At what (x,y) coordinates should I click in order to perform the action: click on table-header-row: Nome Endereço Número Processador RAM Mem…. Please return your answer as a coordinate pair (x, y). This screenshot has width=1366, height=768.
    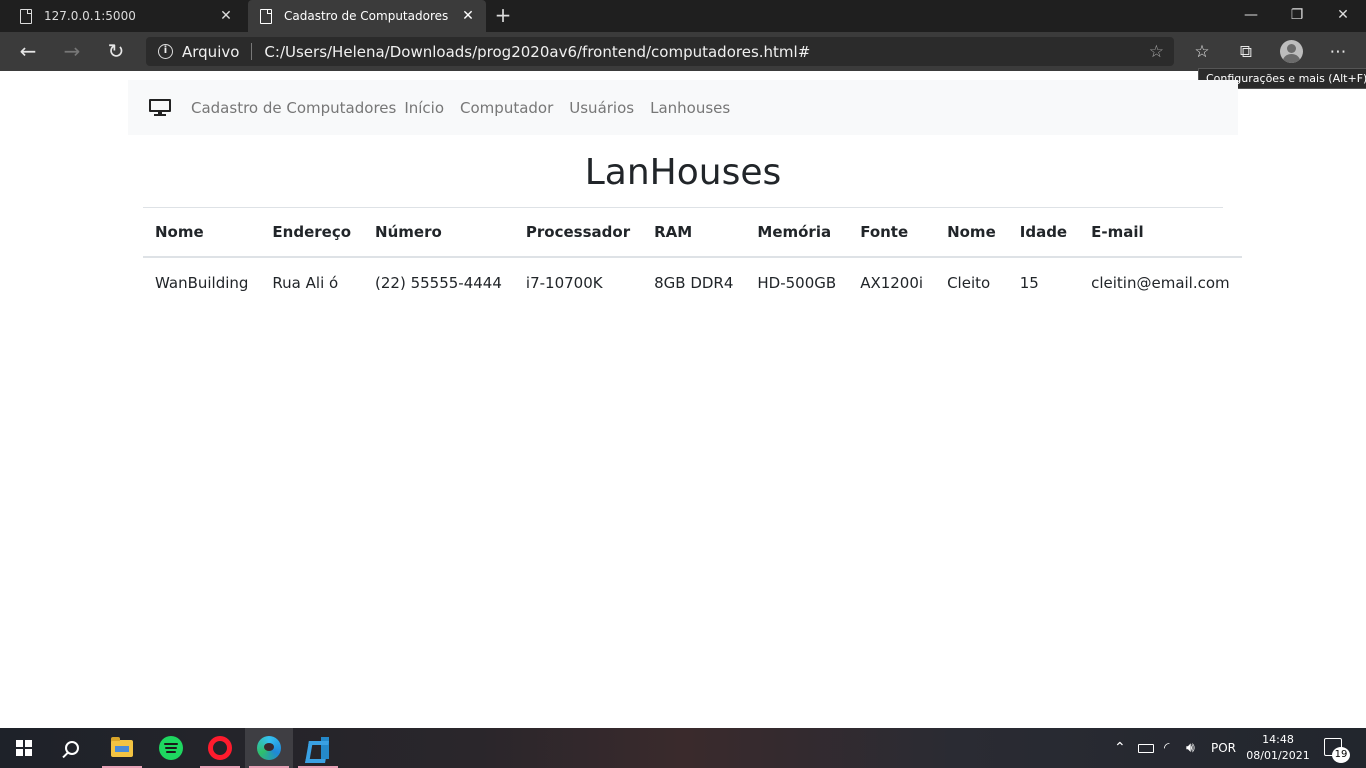
    Looking at the image, I should click on (692, 233).